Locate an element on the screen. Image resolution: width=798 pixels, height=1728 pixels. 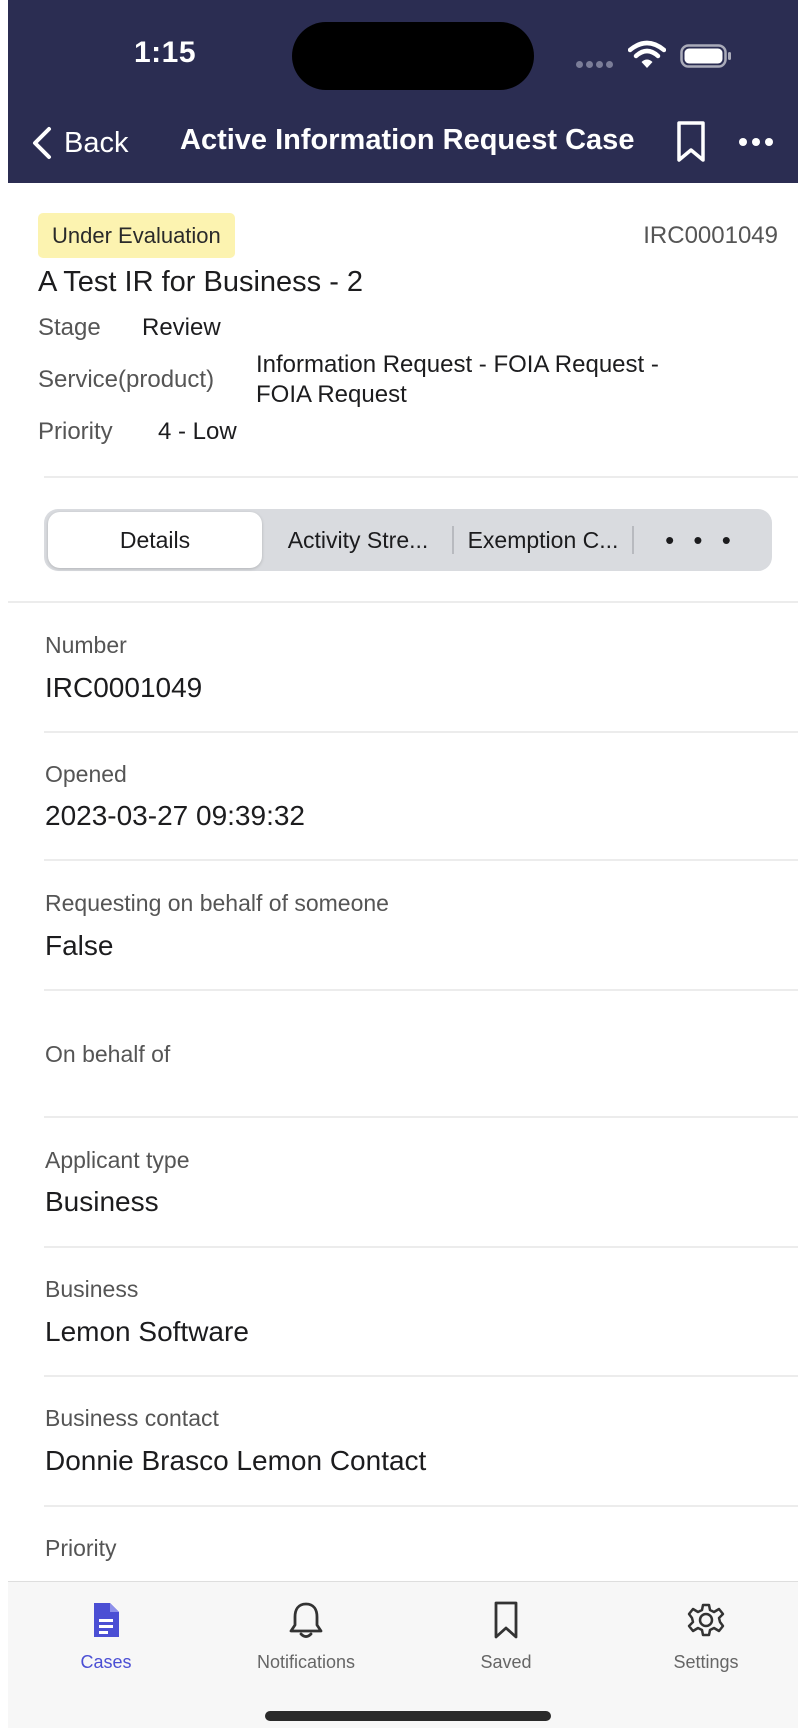
document-icon is located at coordinates (106, 1620).